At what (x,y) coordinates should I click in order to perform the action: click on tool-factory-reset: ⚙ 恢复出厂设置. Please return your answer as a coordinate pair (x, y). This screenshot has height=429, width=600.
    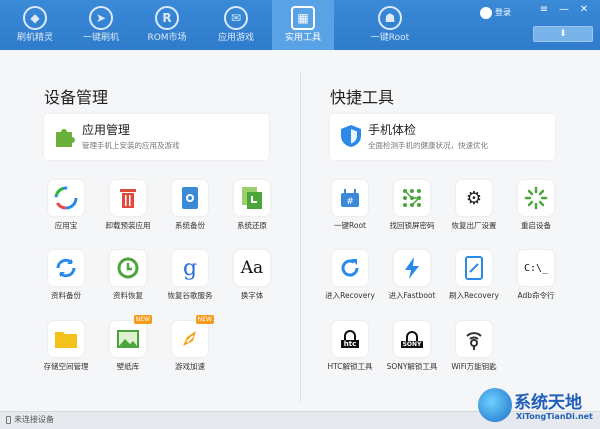
    Looking at the image, I should click on (474, 210).